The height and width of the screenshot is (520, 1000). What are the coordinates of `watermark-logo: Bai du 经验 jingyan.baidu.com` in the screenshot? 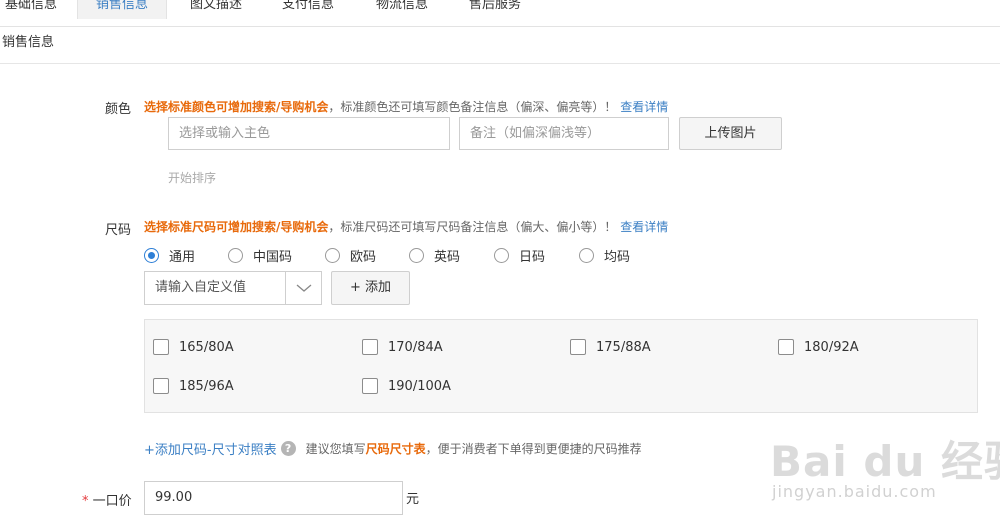 It's located at (885, 462).